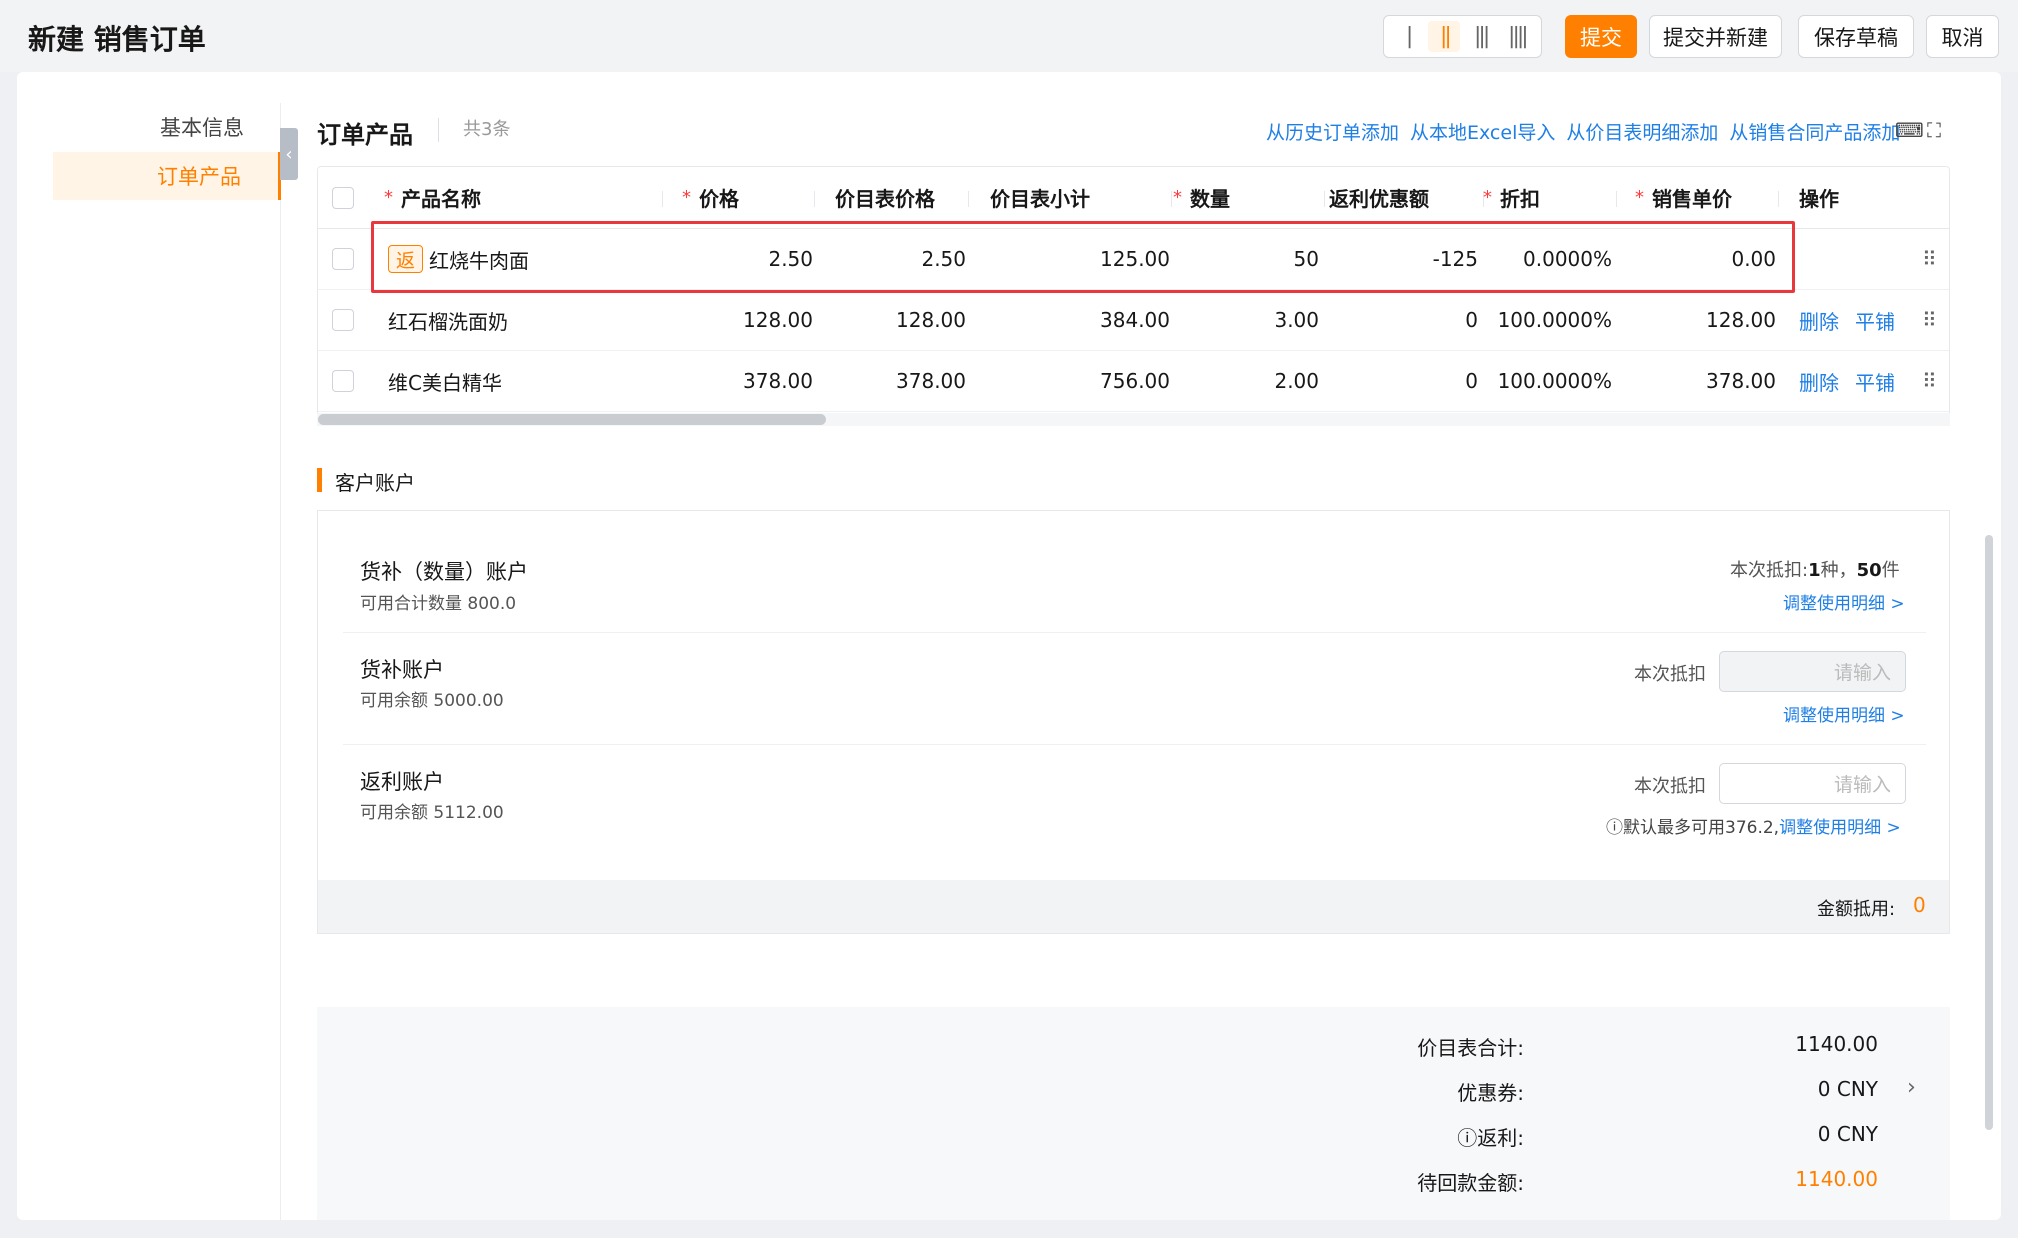 This screenshot has height=1238, width=2018. What do you see at coordinates (1470, 1048) in the screenshot?
I see `list-total-label: 价目表合计:` at bounding box center [1470, 1048].